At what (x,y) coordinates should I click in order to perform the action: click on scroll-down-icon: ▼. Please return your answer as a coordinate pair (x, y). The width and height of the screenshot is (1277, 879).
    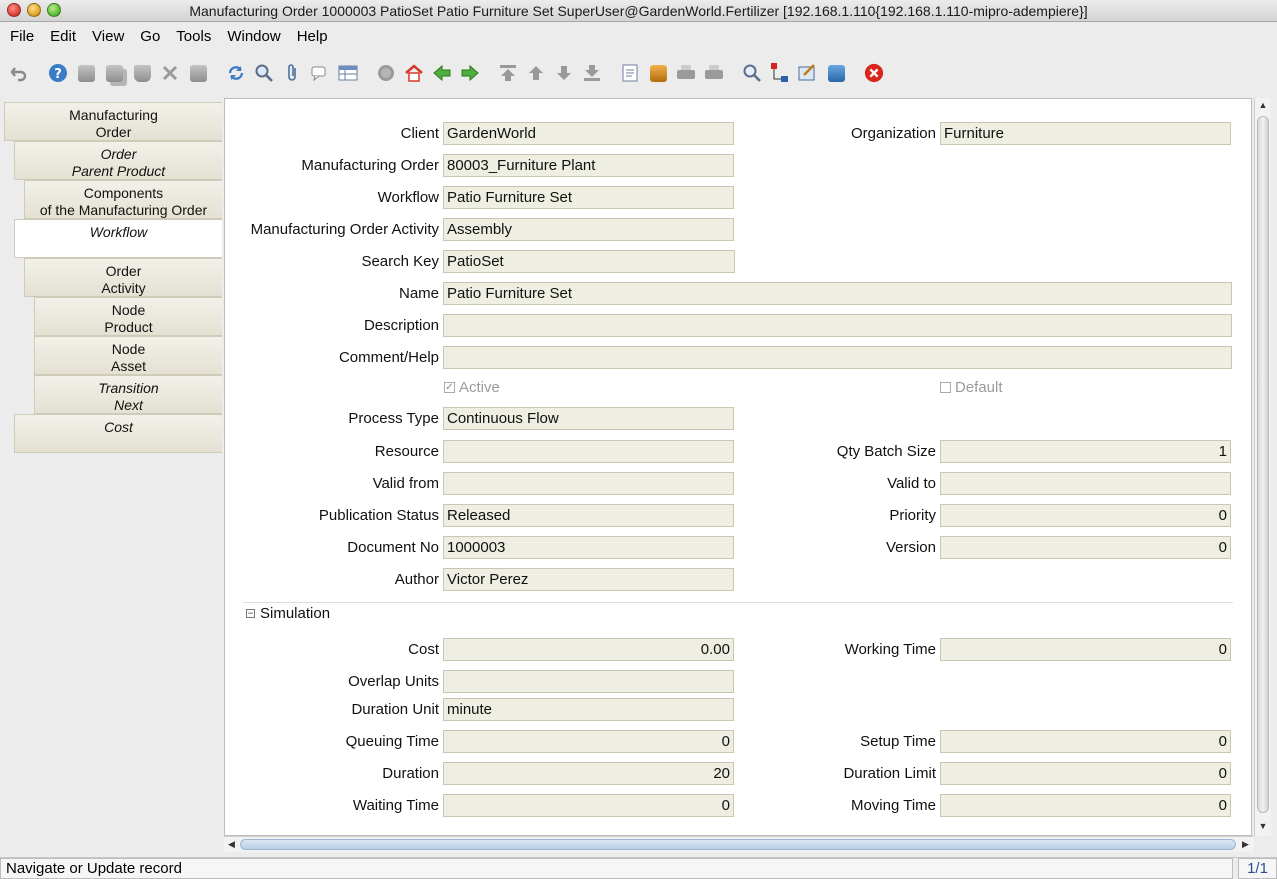
    Looking at the image, I should click on (1263, 826).